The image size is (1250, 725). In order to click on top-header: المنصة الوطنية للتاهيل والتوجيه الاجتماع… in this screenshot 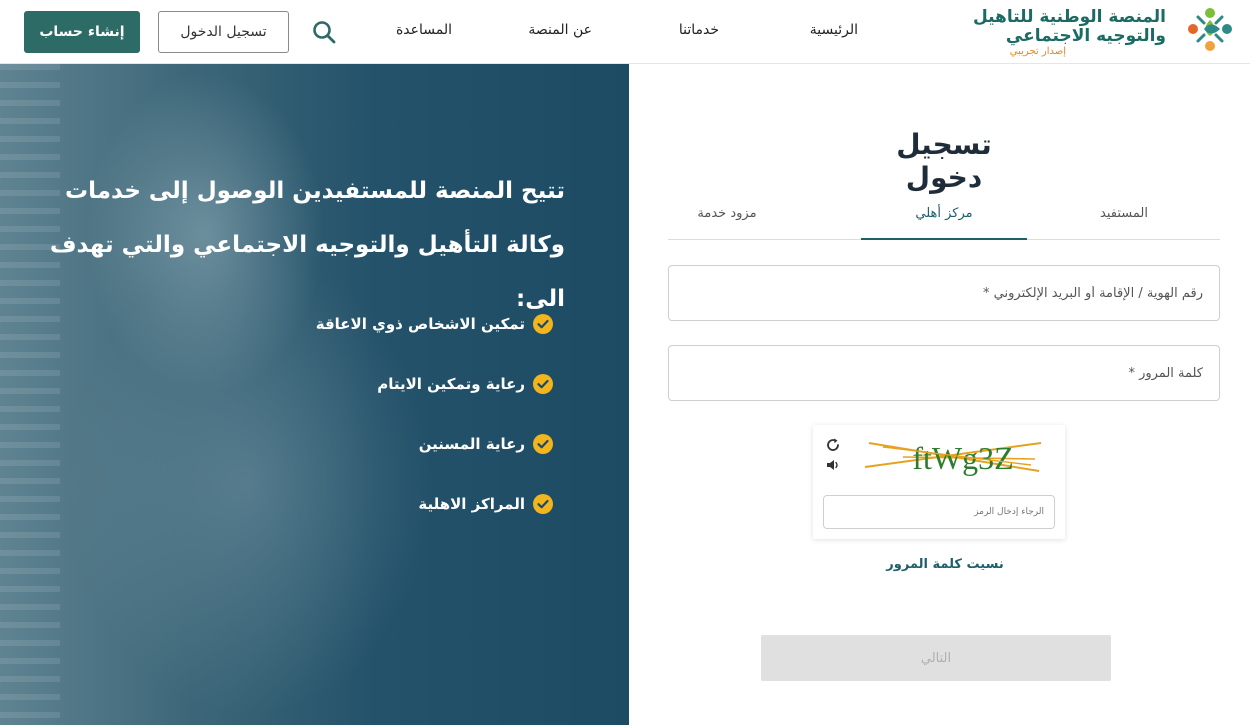, I will do `click(625, 32)`.